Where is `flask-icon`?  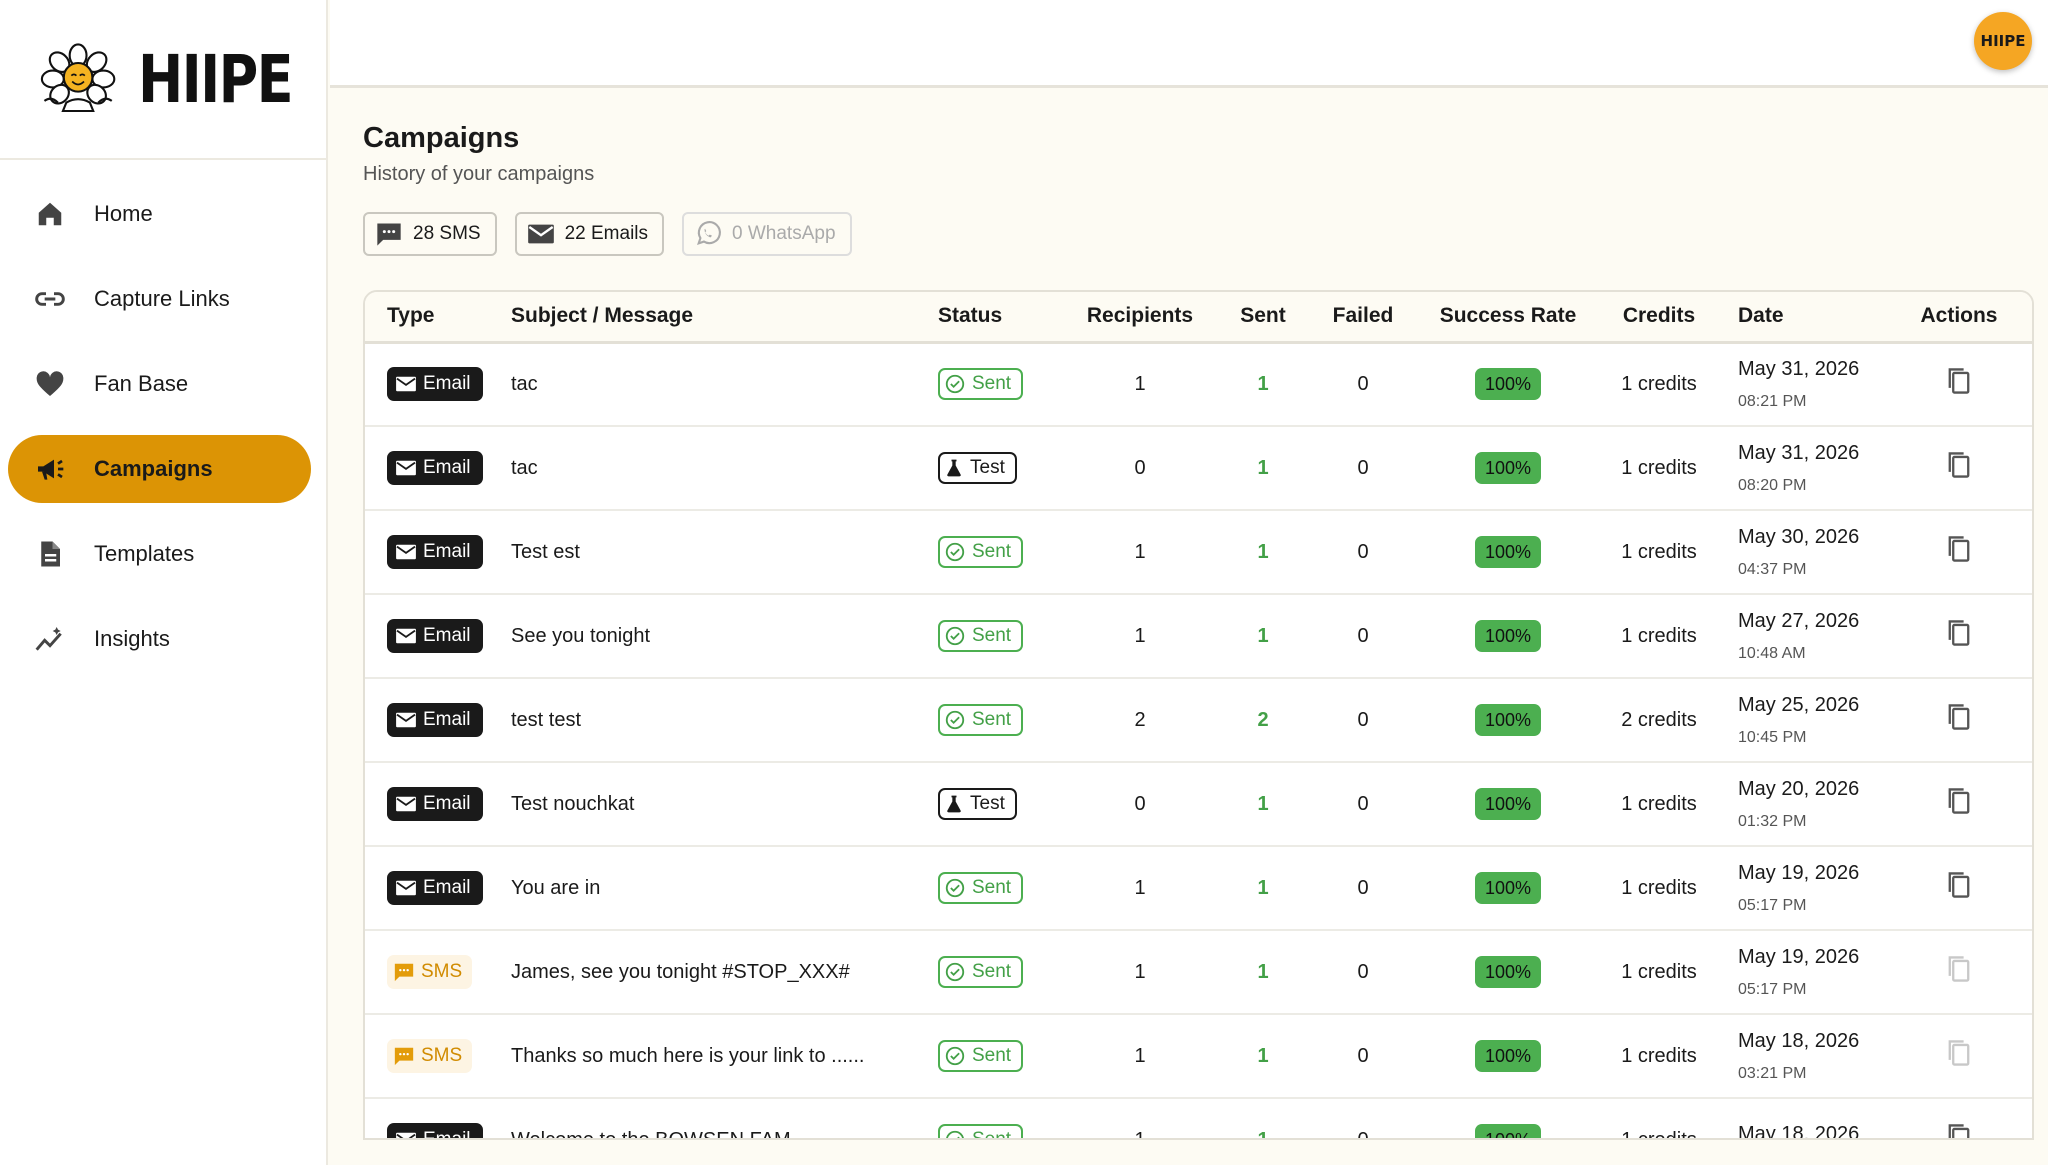 flask-icon is located at coordinates (954, 804).